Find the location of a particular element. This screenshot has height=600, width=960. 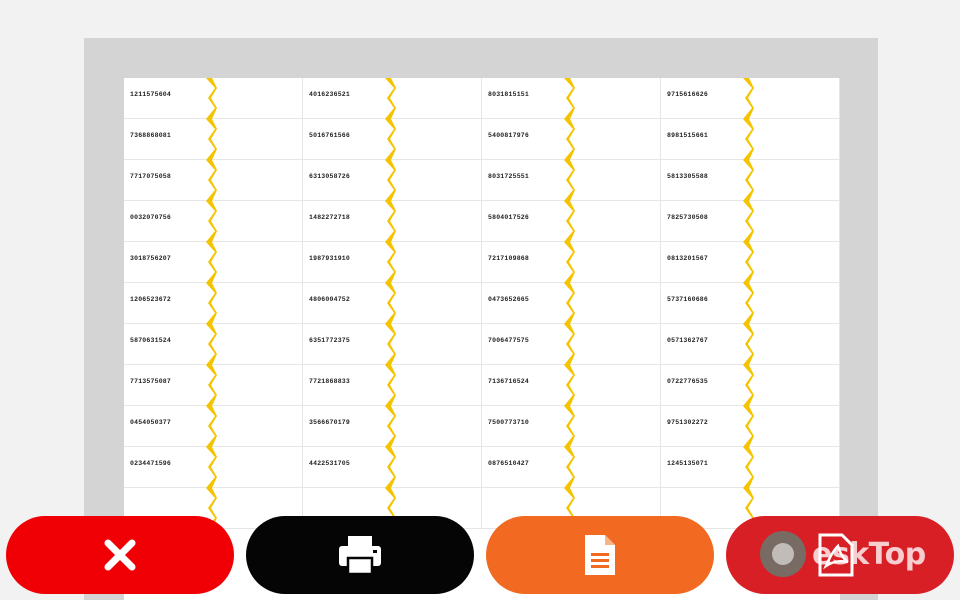

ticket-number: 5400817976 is located at coordinates (509, 135).